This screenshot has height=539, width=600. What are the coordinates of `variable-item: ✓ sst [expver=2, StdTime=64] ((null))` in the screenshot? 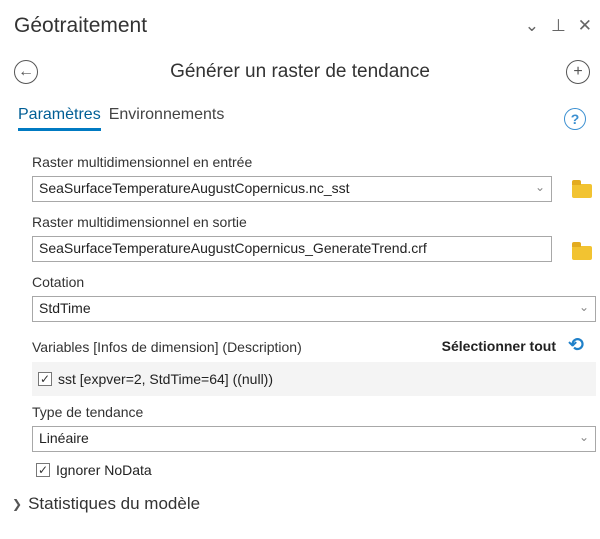 It's located at (155, 379).